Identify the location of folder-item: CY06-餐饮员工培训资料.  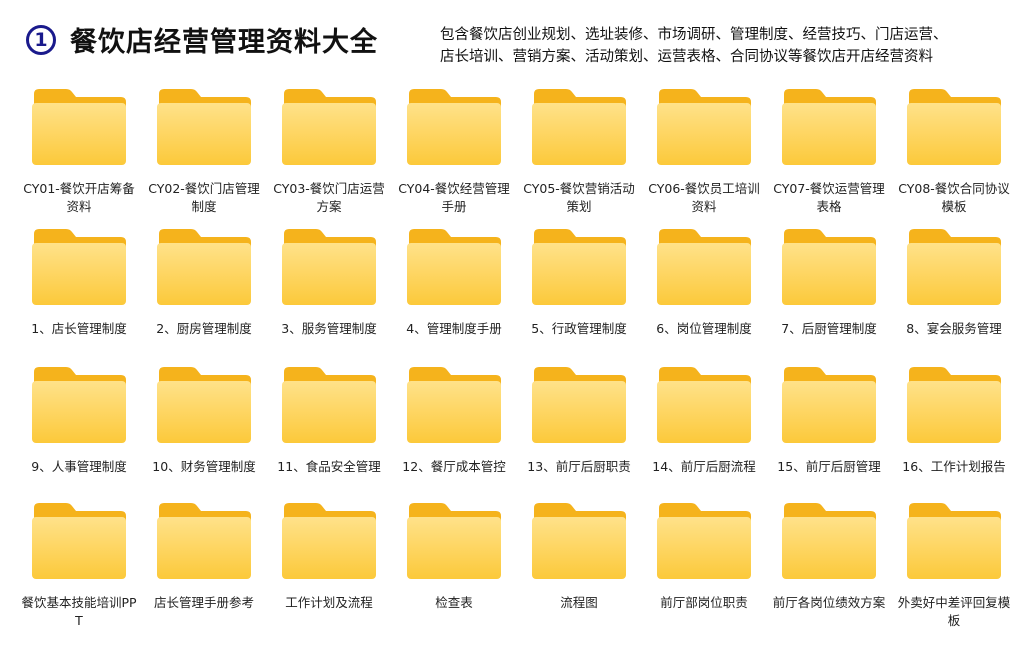
(704, 152).